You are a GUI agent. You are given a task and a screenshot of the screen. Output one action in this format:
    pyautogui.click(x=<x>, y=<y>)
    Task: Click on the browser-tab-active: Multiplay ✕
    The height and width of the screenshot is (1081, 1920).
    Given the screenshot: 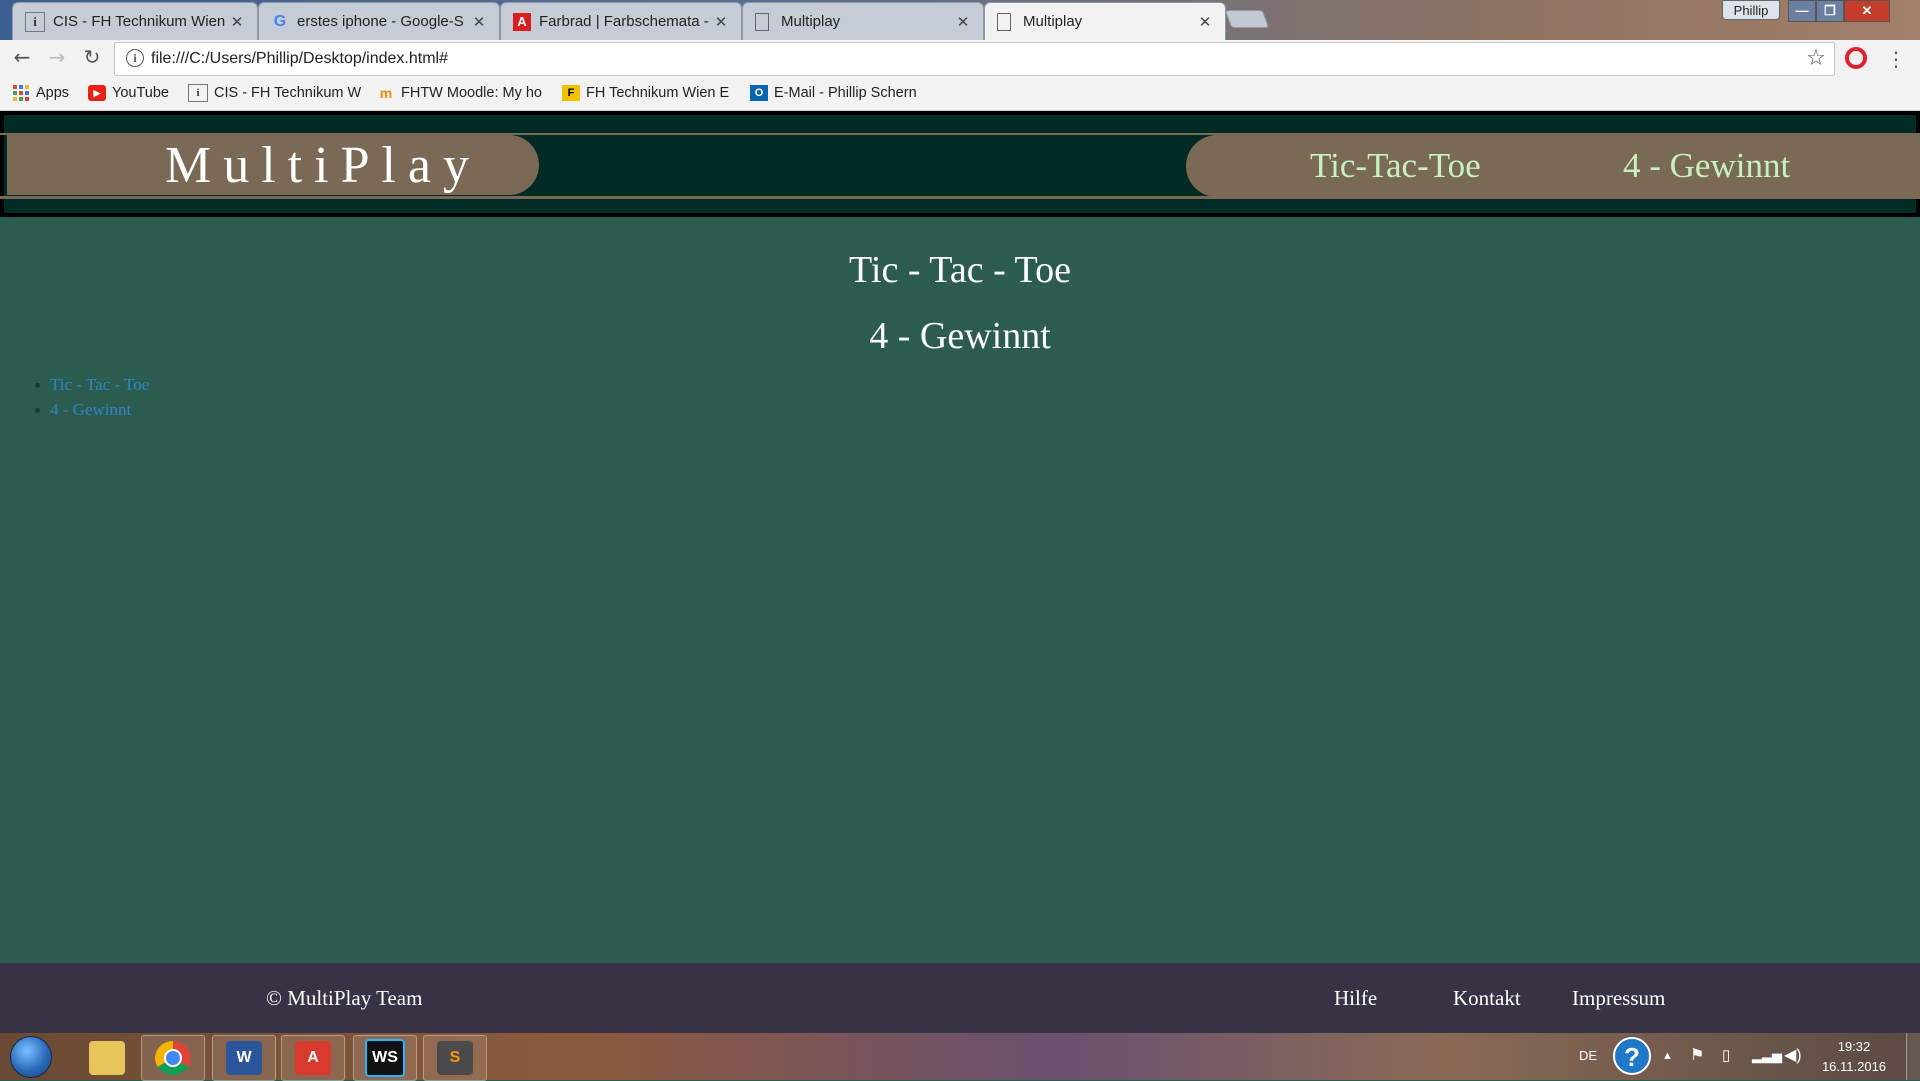 What is the action you would take?
    pyautogui.click(x=1105, y=21)
    